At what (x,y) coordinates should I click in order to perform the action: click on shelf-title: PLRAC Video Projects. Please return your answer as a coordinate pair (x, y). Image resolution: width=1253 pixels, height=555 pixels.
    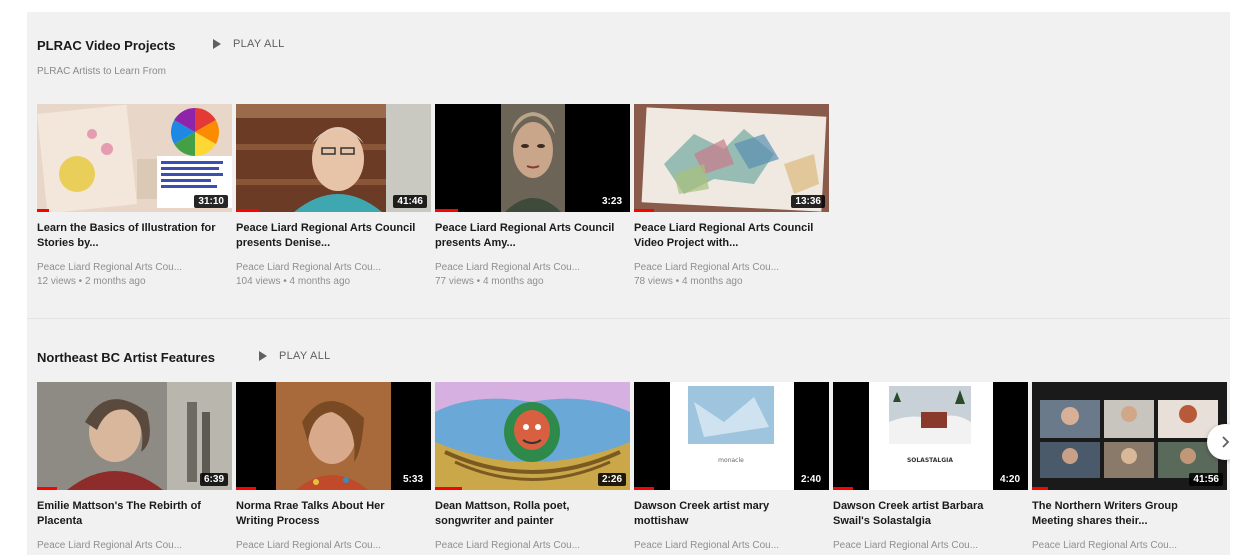
    Looking at the image, I should click on (106, 45).